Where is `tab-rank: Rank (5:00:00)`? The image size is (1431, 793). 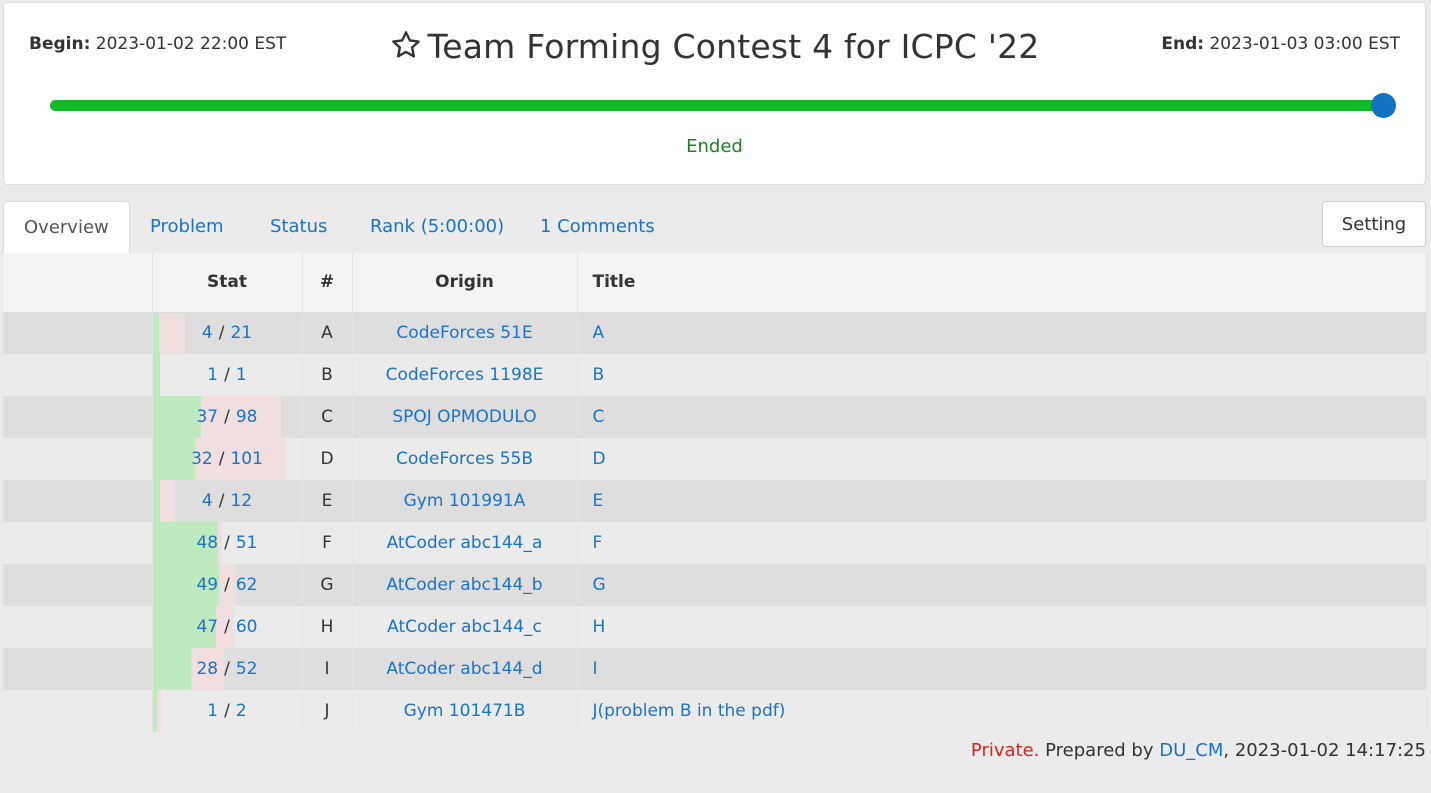 tab-rank: Rank (5:00:00) is located at coordinates (437, 227).